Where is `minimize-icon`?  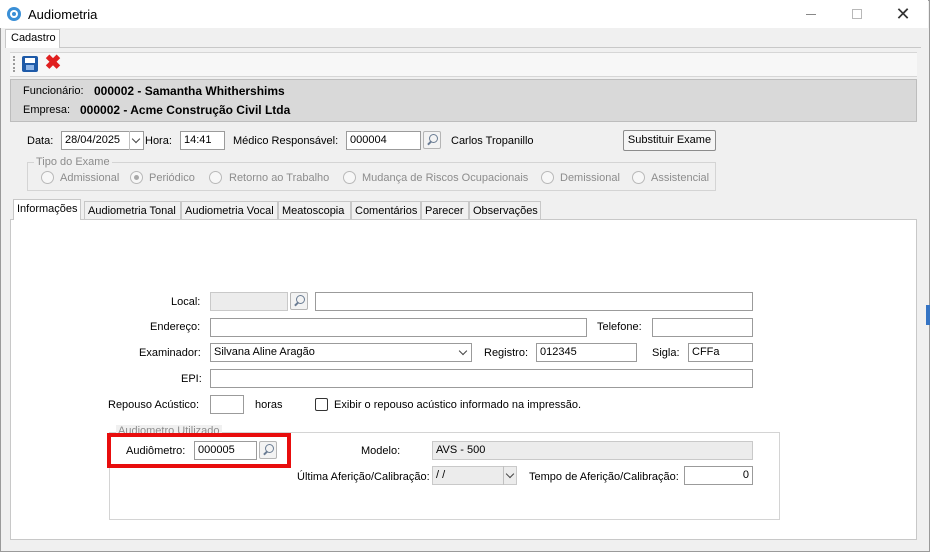 minimize-icon is located at coordinates (811, 14).